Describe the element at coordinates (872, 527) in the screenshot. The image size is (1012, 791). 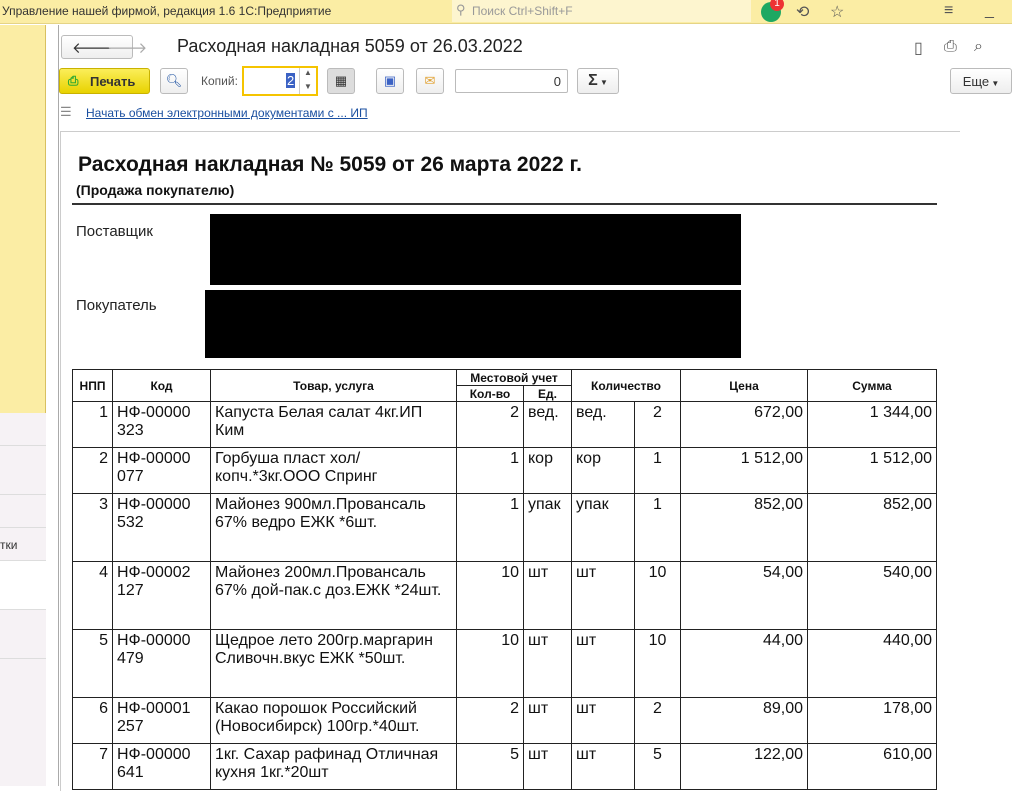
I see `cell-sum: 852,00` at that location.